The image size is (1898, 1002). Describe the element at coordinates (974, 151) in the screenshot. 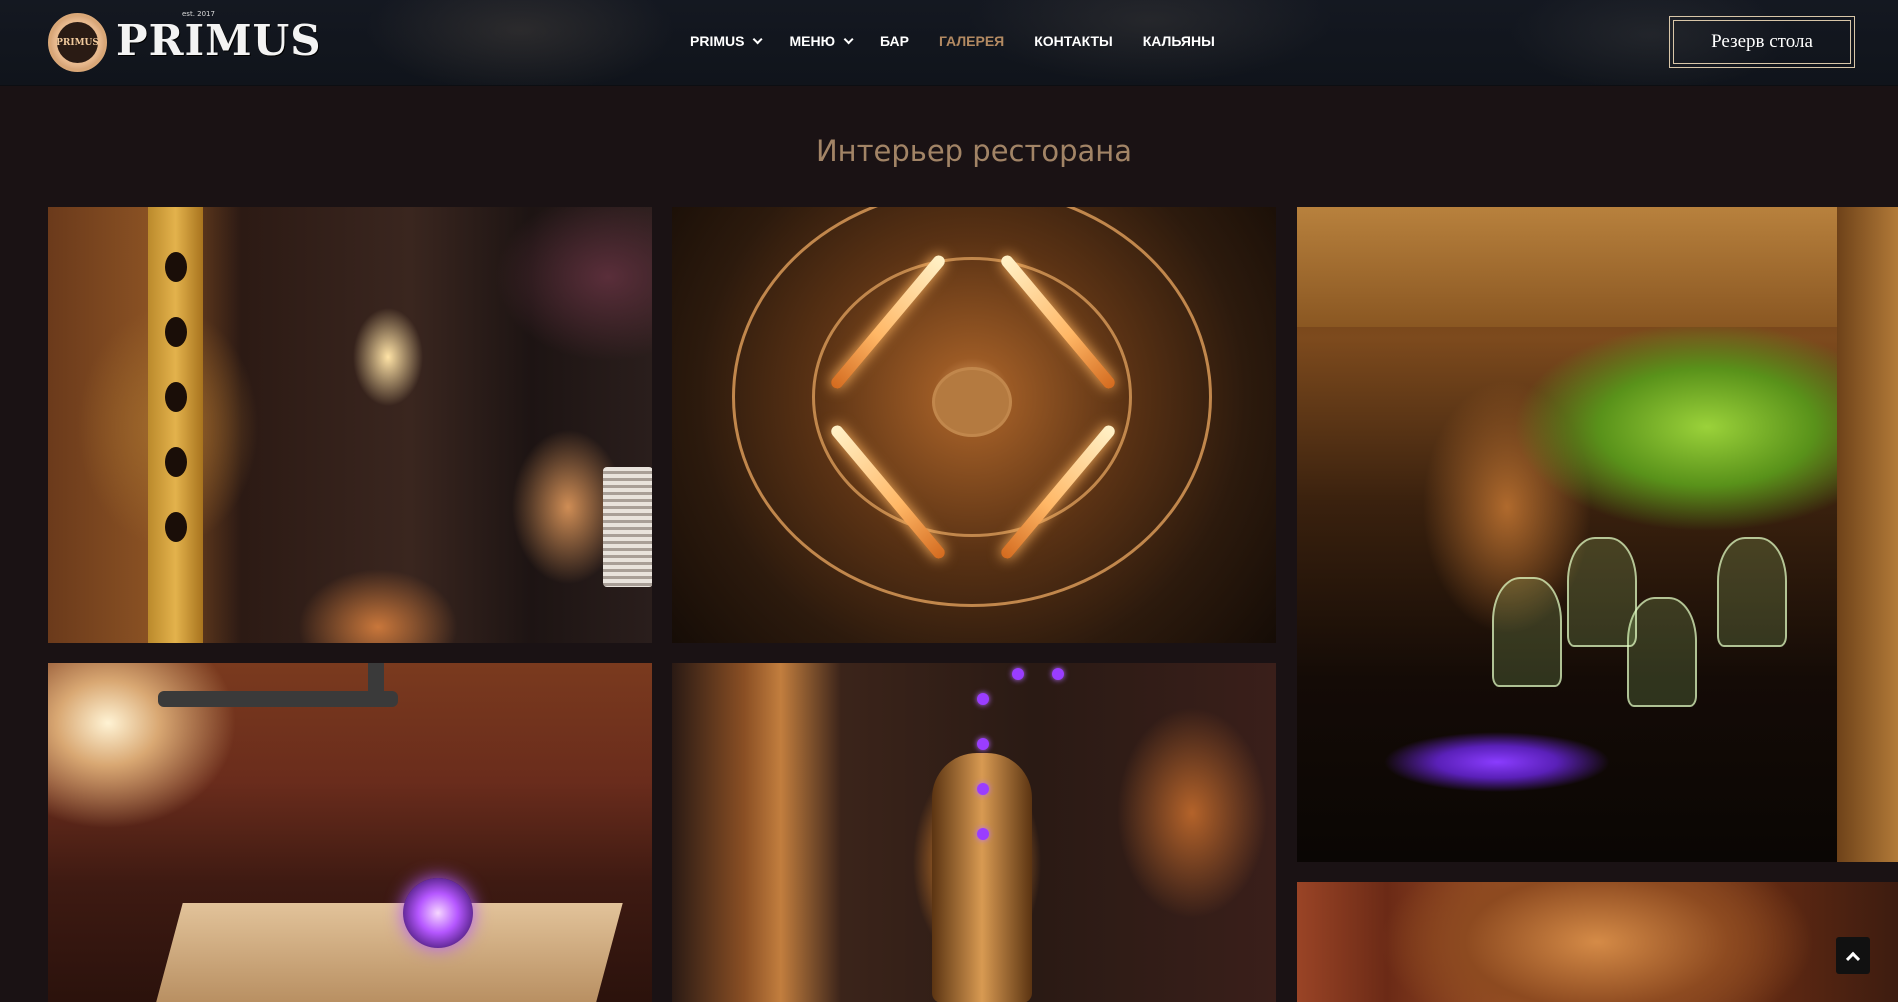

I see `gallery-title: Интерьер ресторана` at that location.